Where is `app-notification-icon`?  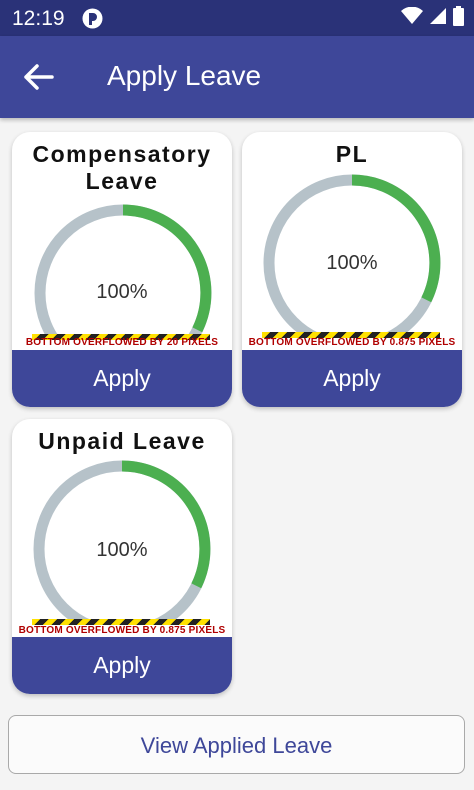 app-notification-icon is located at coordinates (92, 18).